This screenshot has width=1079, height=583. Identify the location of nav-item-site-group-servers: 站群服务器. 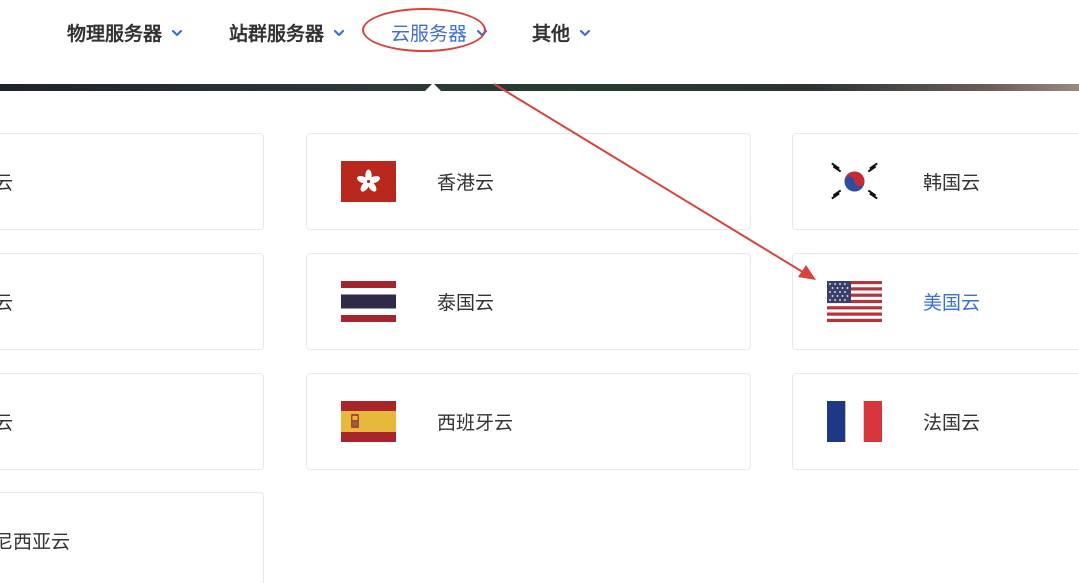
(287, 32).